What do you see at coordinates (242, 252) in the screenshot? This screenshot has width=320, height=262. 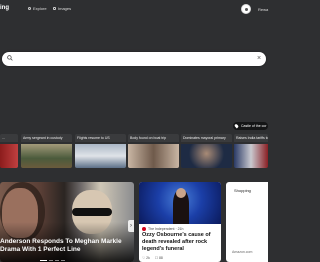 I see `shopping-source: Amazon.com` at bounding box center [242, 252].